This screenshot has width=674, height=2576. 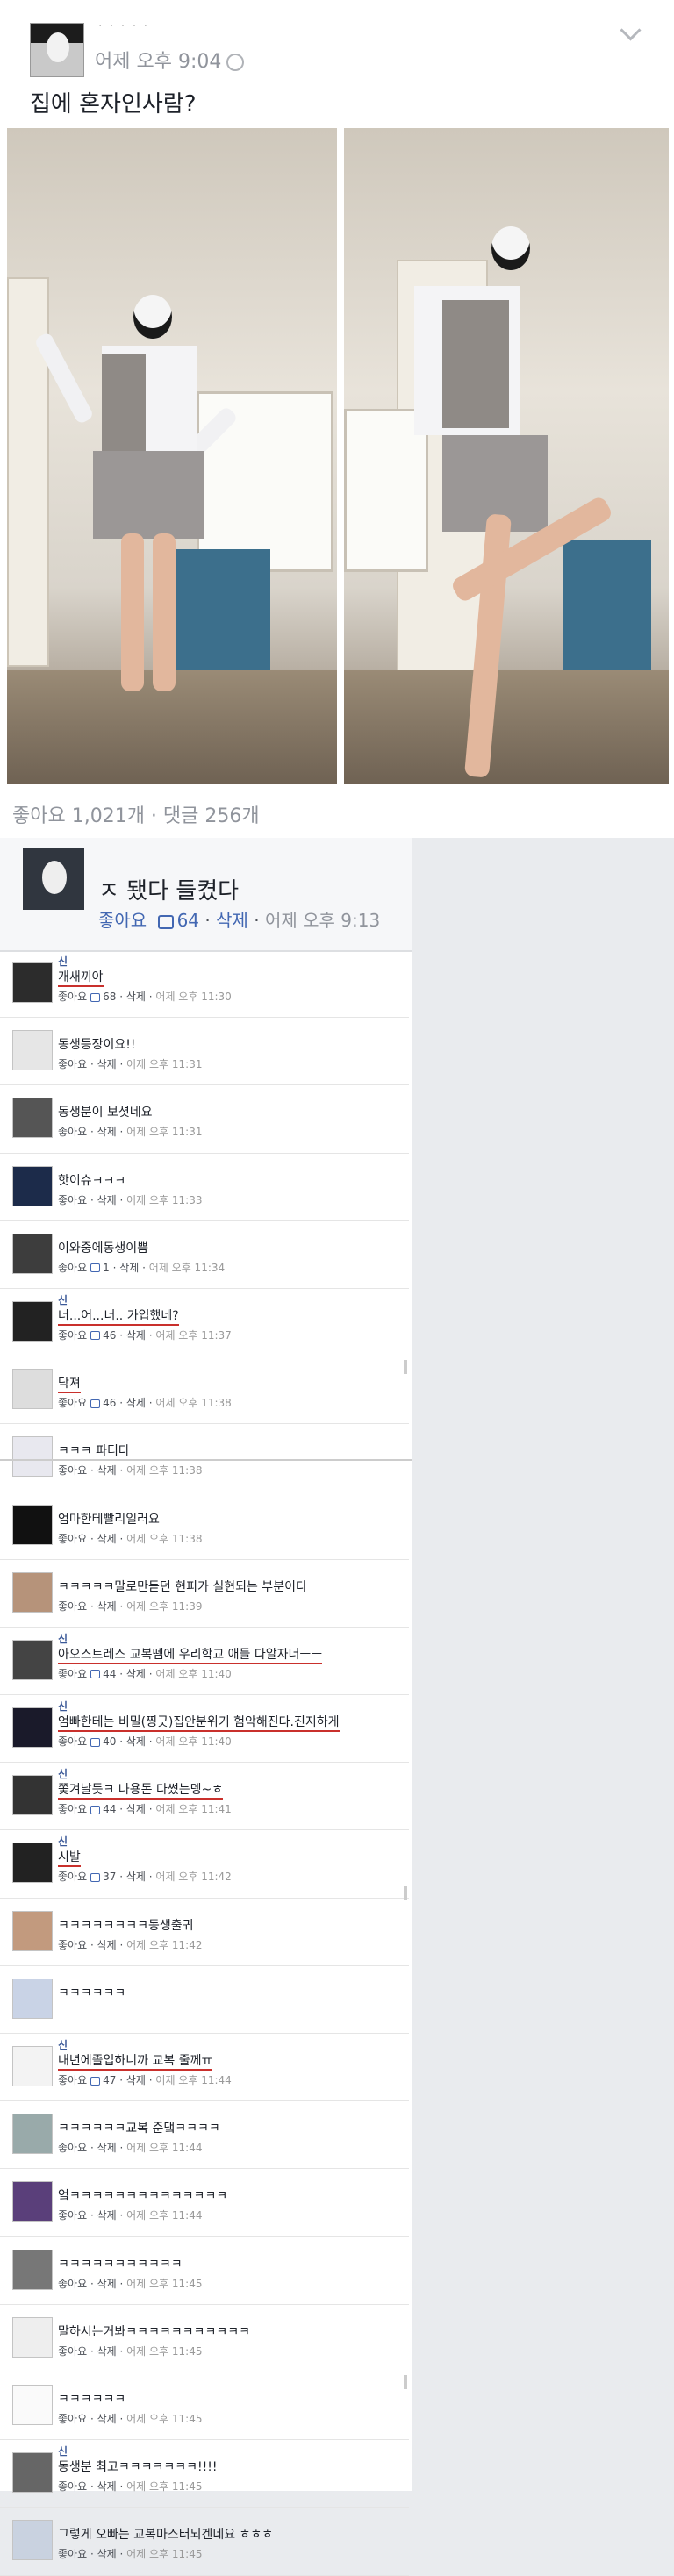 I want to click on top-comment-avatar, so click(x=53, y=879).